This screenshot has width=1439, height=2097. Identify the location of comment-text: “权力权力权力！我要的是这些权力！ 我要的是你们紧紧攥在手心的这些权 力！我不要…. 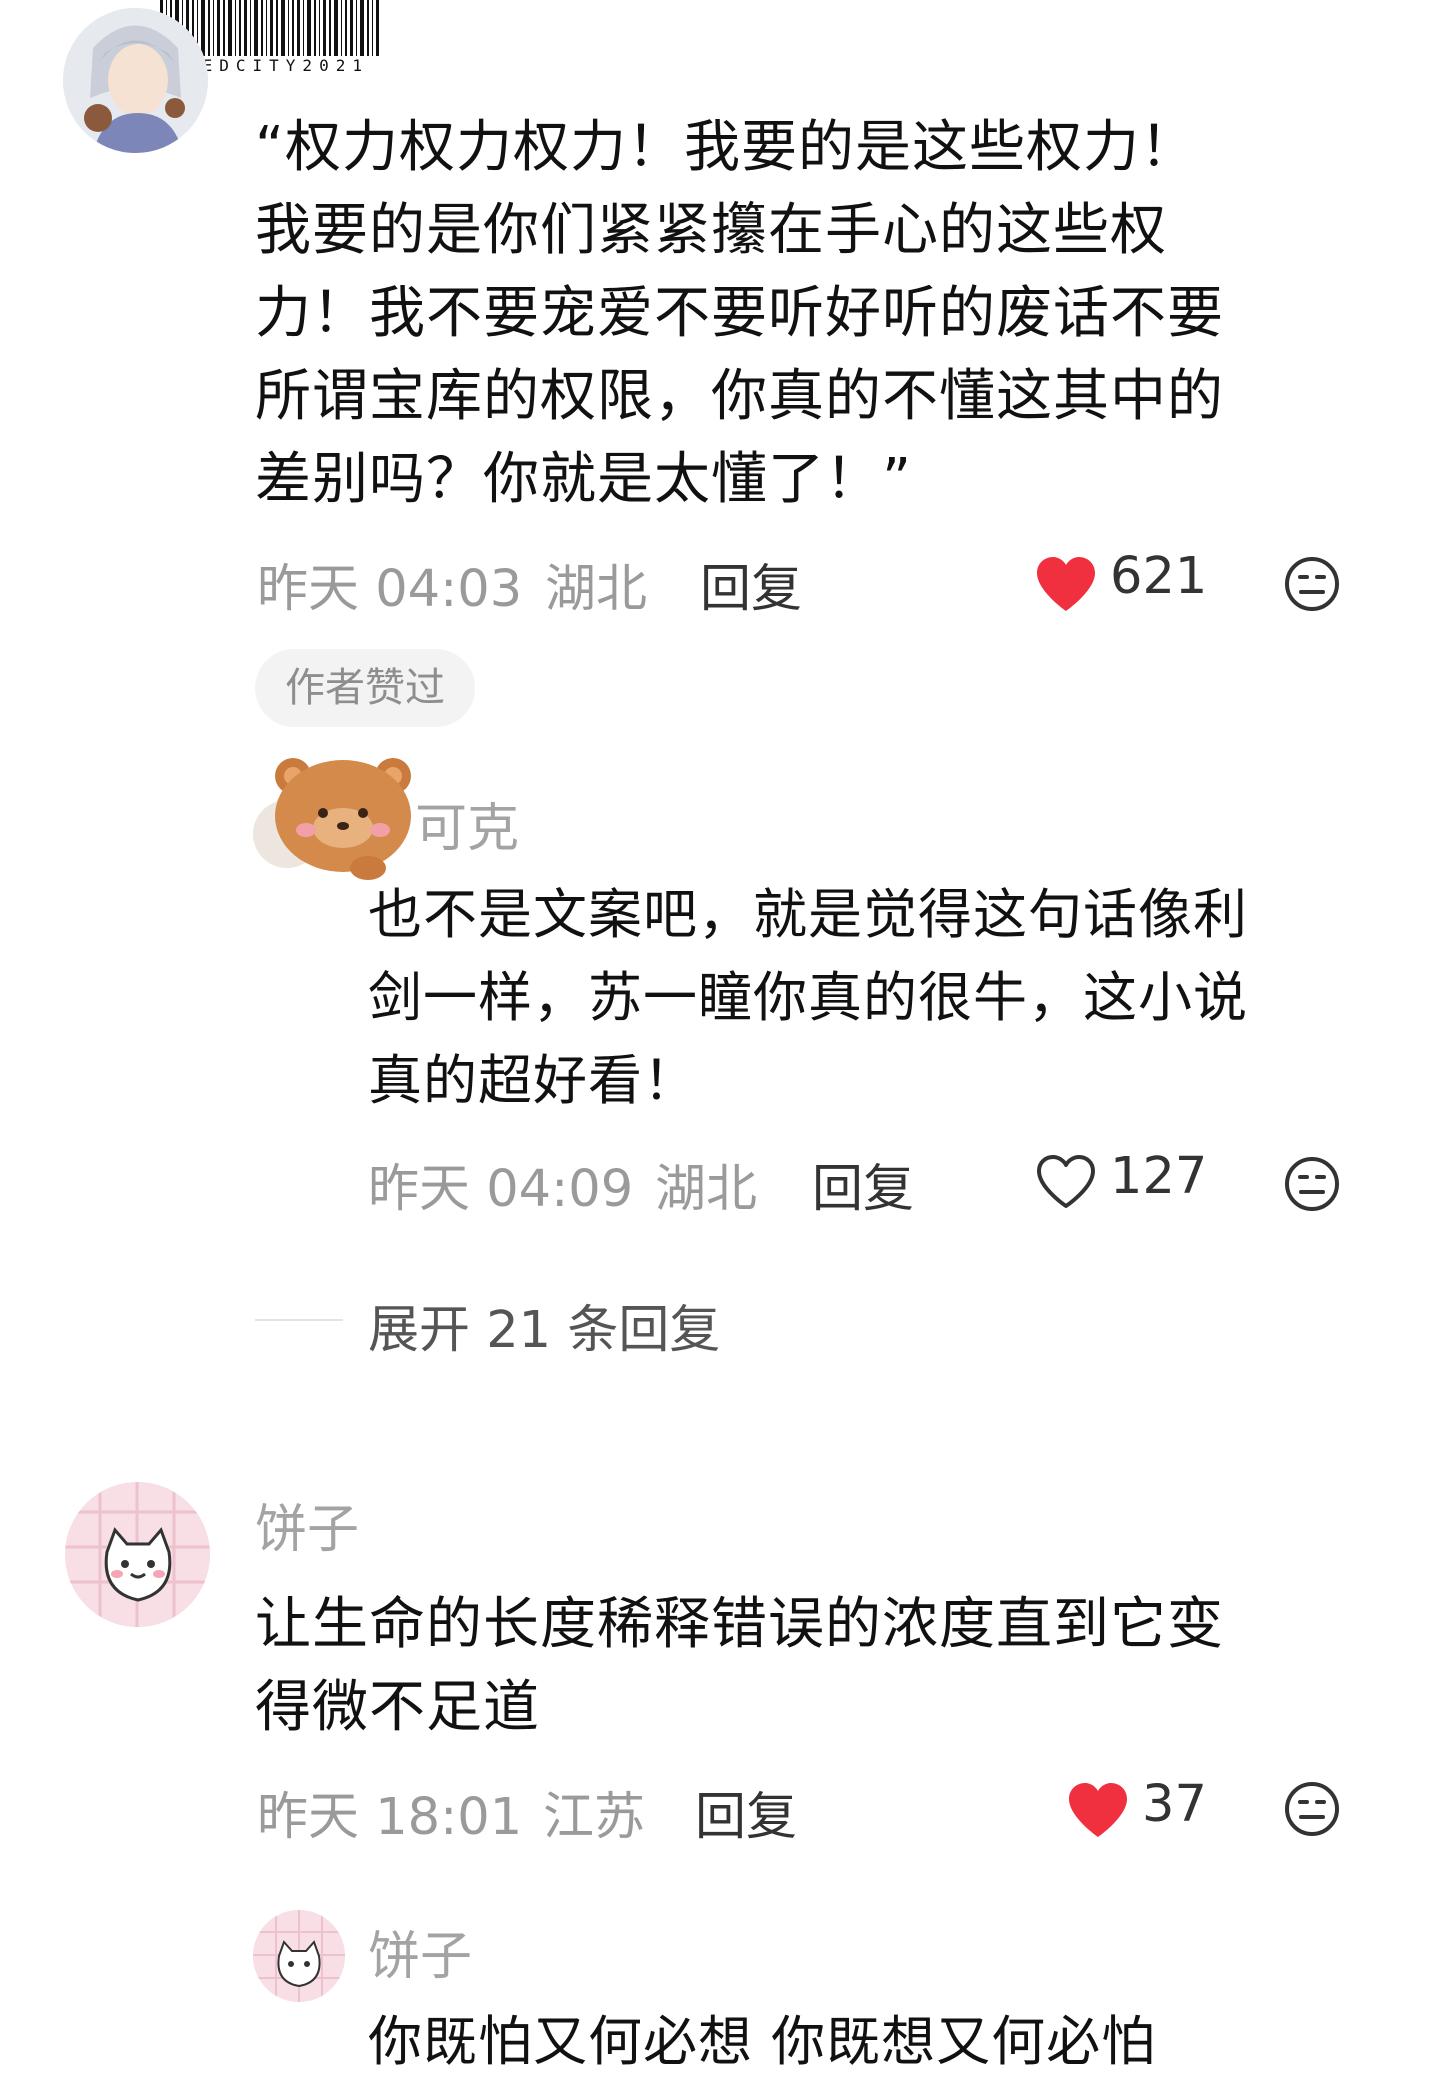
(739, 313).